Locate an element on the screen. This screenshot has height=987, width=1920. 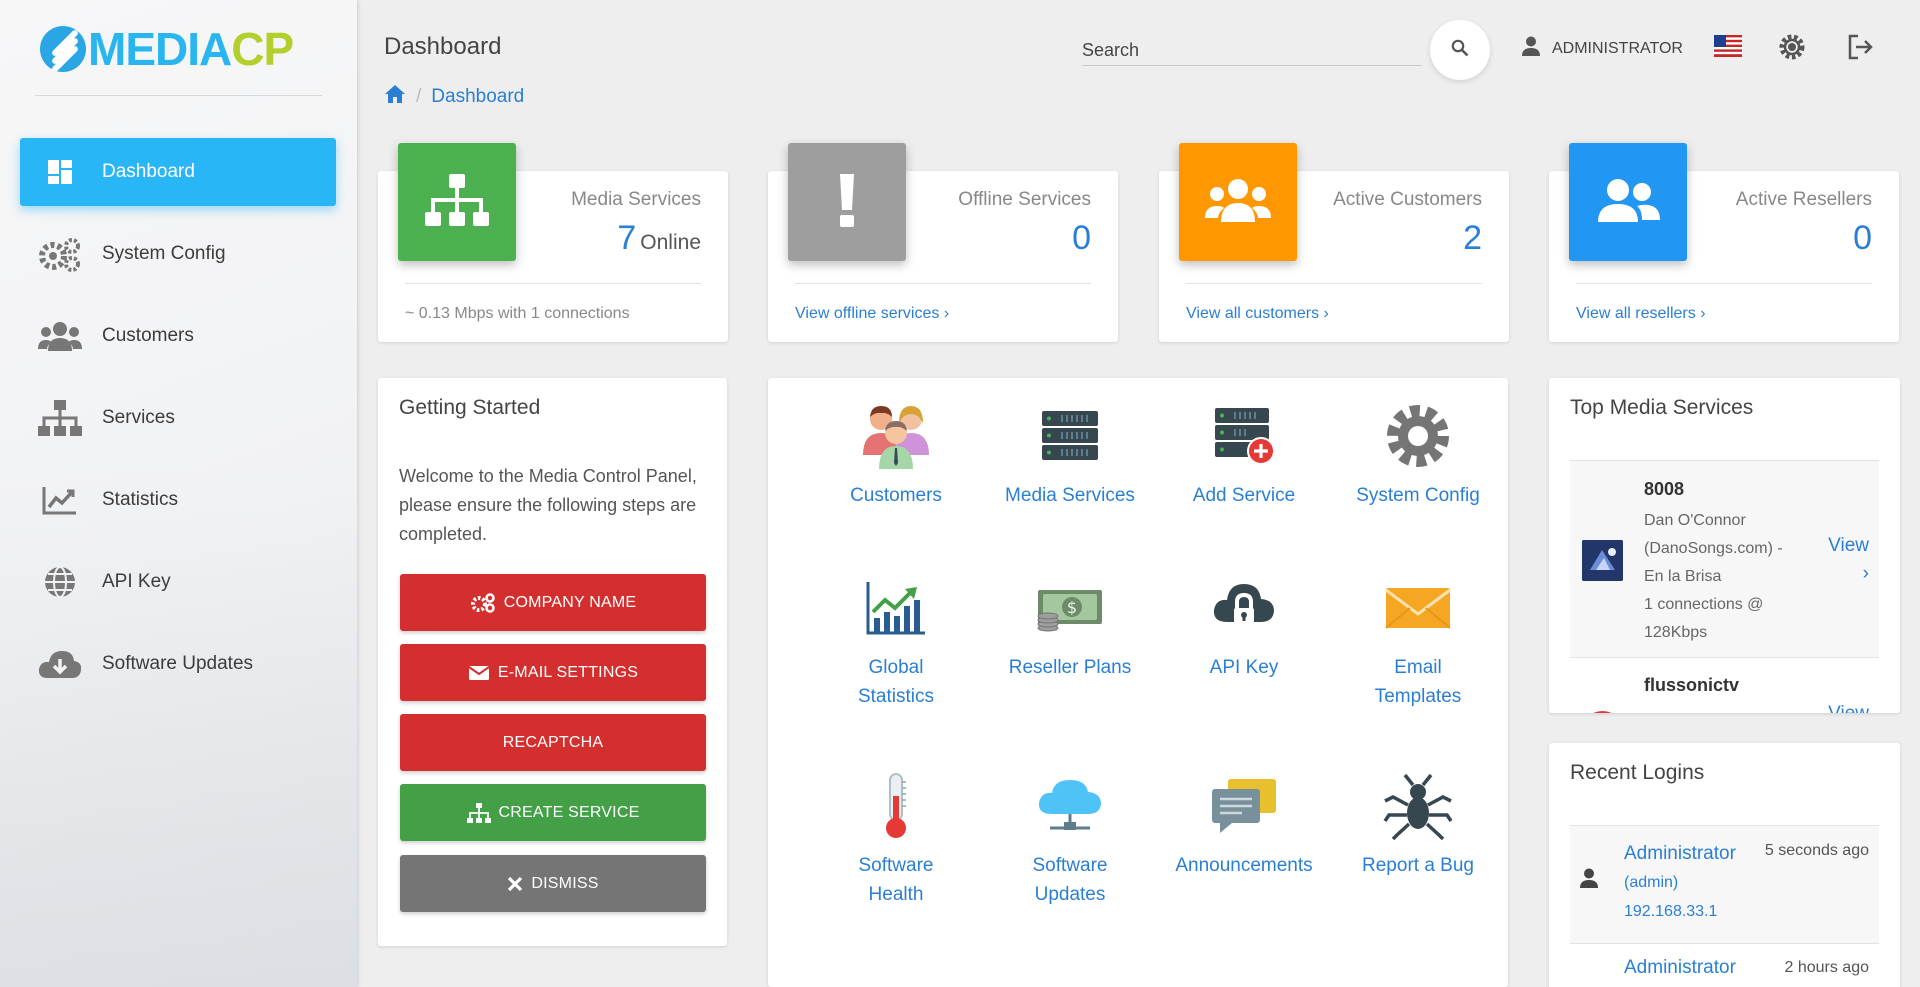
theme-toggle-icon is located at coordinates (1792, 49).